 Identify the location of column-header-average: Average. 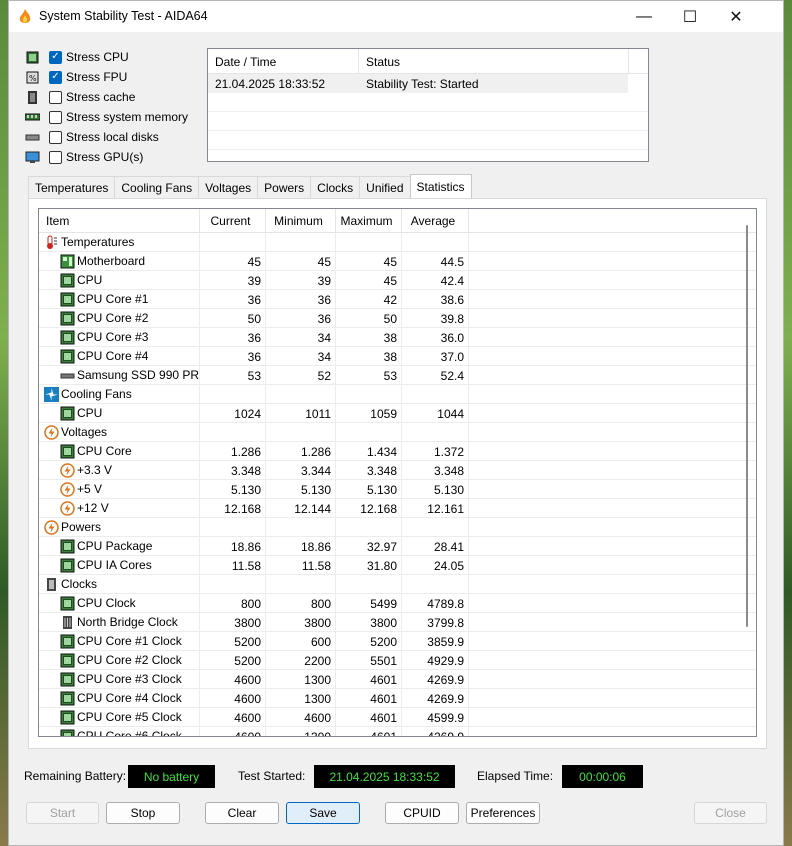
(435, 220).